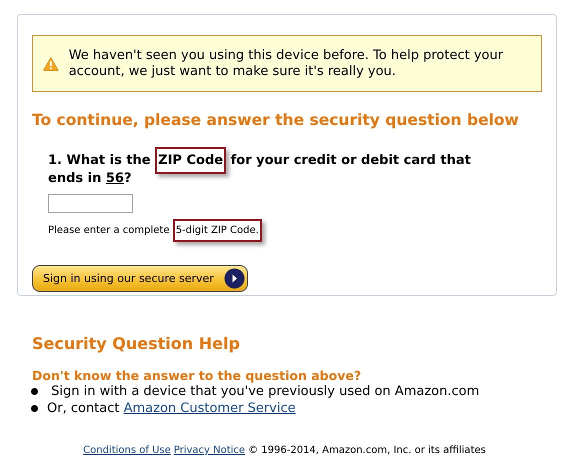 The image size is (569, 459). What do you see at coordinates (210, 450) in the screenshot?
I see `footer-link: Privacy Notice` at bounding box center [210, 450].